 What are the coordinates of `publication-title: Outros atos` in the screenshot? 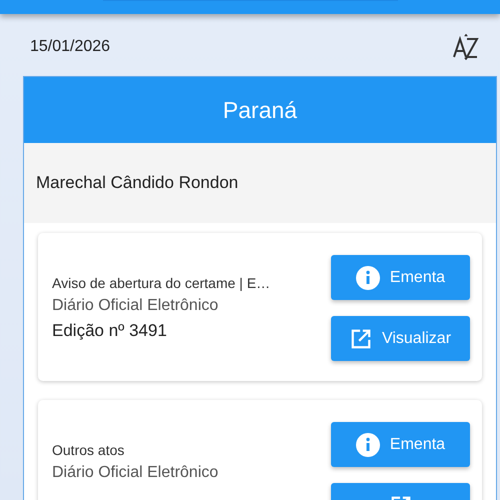 It's located at (89, 450).